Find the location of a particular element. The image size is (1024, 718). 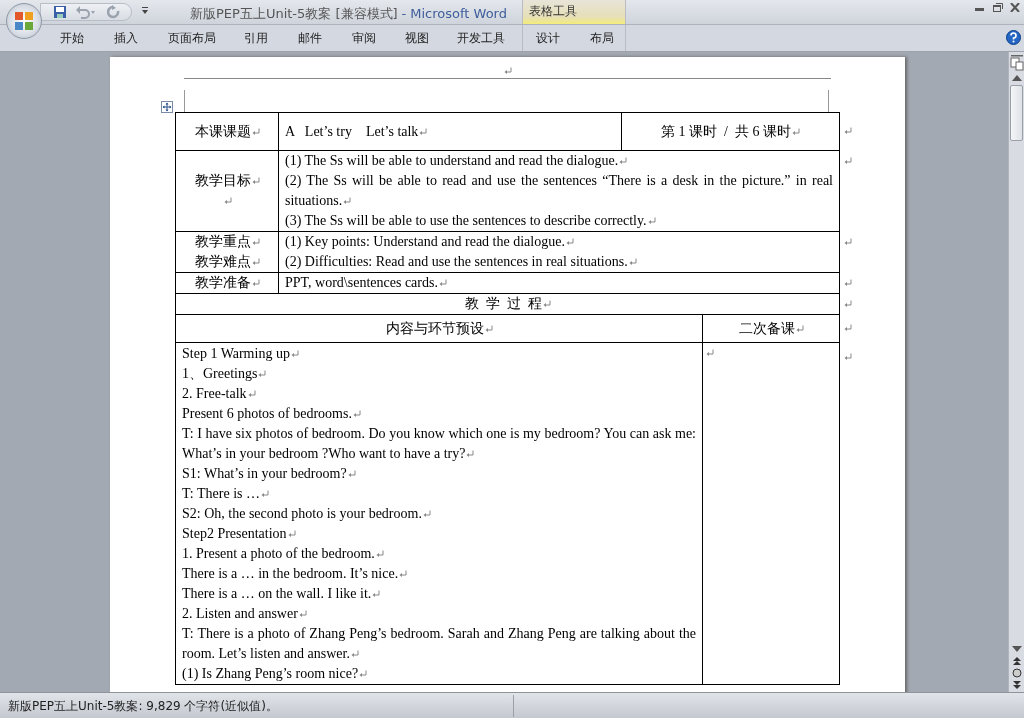

browse-object-icon is located at coordinates (1016, 673).